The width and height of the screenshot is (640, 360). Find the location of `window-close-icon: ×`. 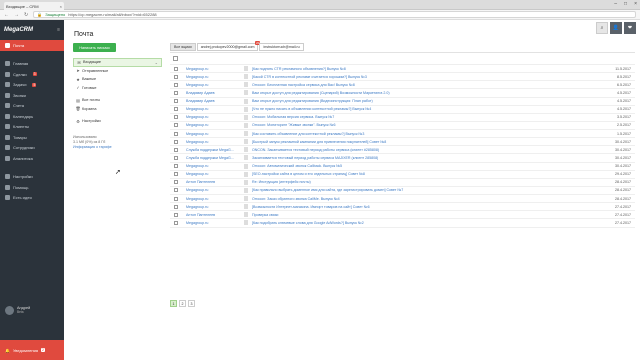

window-close-icon: × is located at coordinates (635, 4).